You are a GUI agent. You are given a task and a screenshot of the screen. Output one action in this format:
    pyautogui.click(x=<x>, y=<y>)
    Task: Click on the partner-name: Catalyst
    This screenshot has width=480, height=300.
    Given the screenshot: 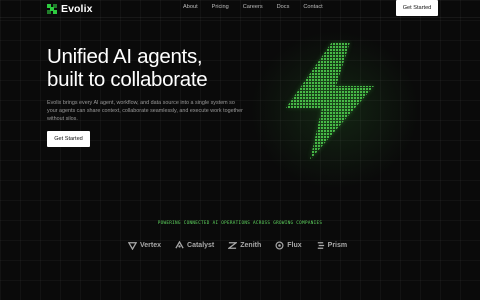 What is the action you would take?
    pyautogui.click(x=201, y=245)
    